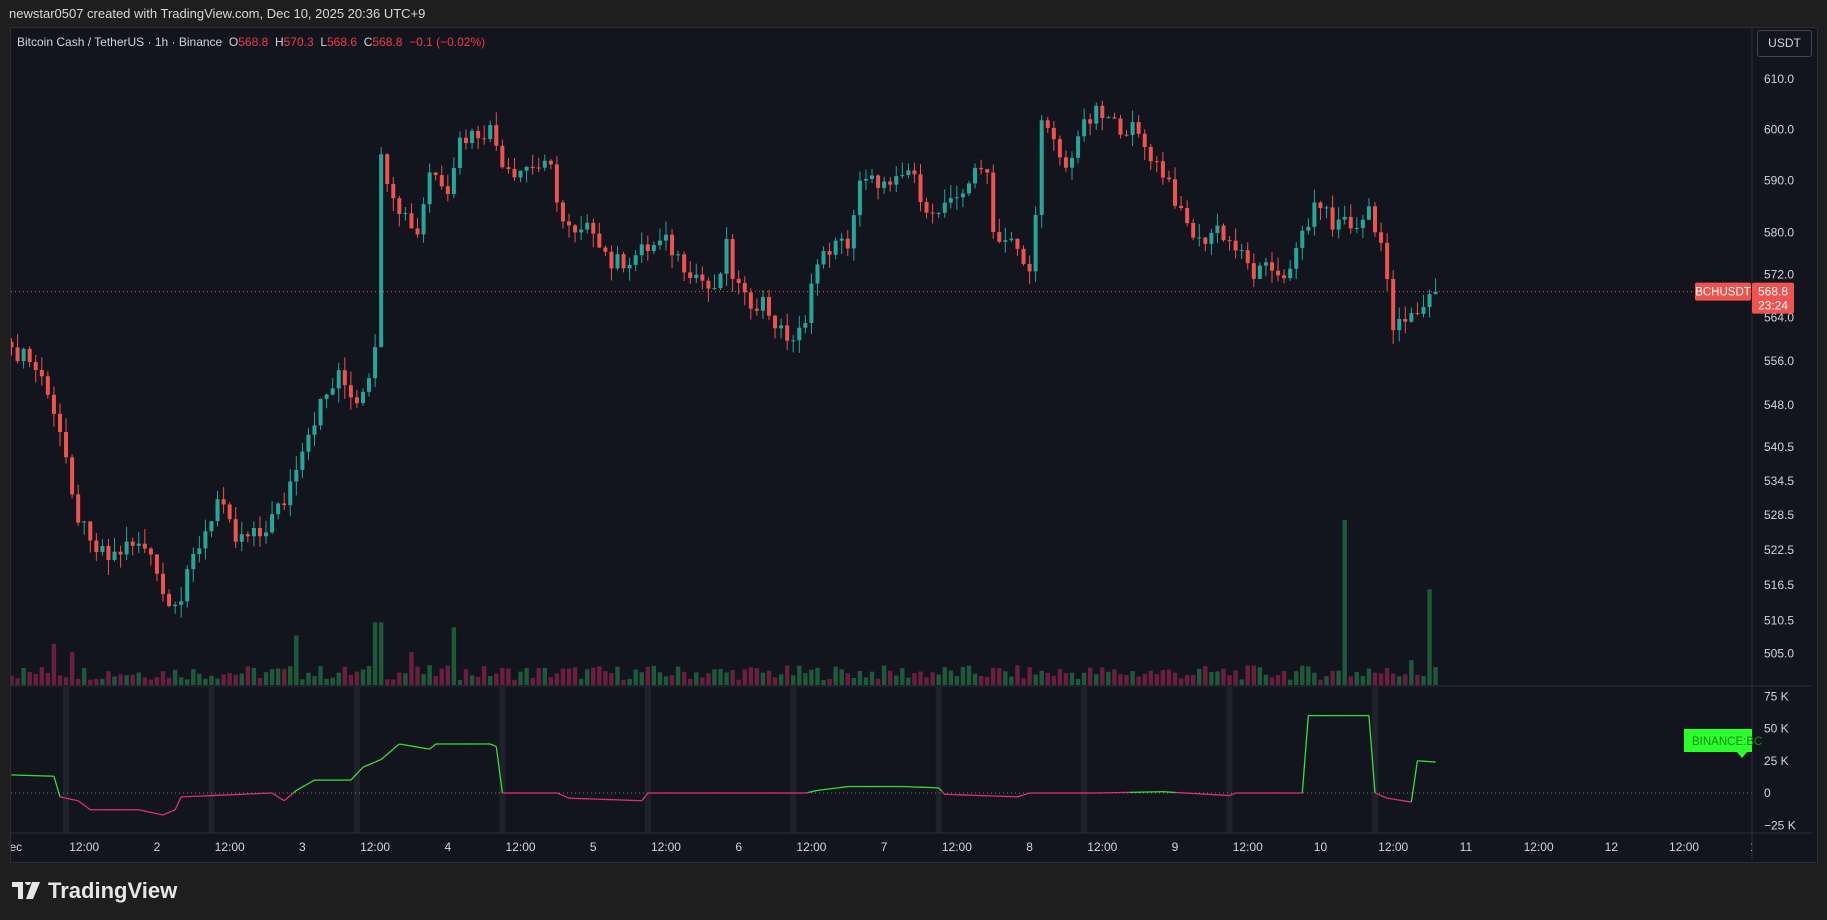  Describe the element at coordinates (298, 42) in the screenshot. I see `high-value: 570.3` at that location.